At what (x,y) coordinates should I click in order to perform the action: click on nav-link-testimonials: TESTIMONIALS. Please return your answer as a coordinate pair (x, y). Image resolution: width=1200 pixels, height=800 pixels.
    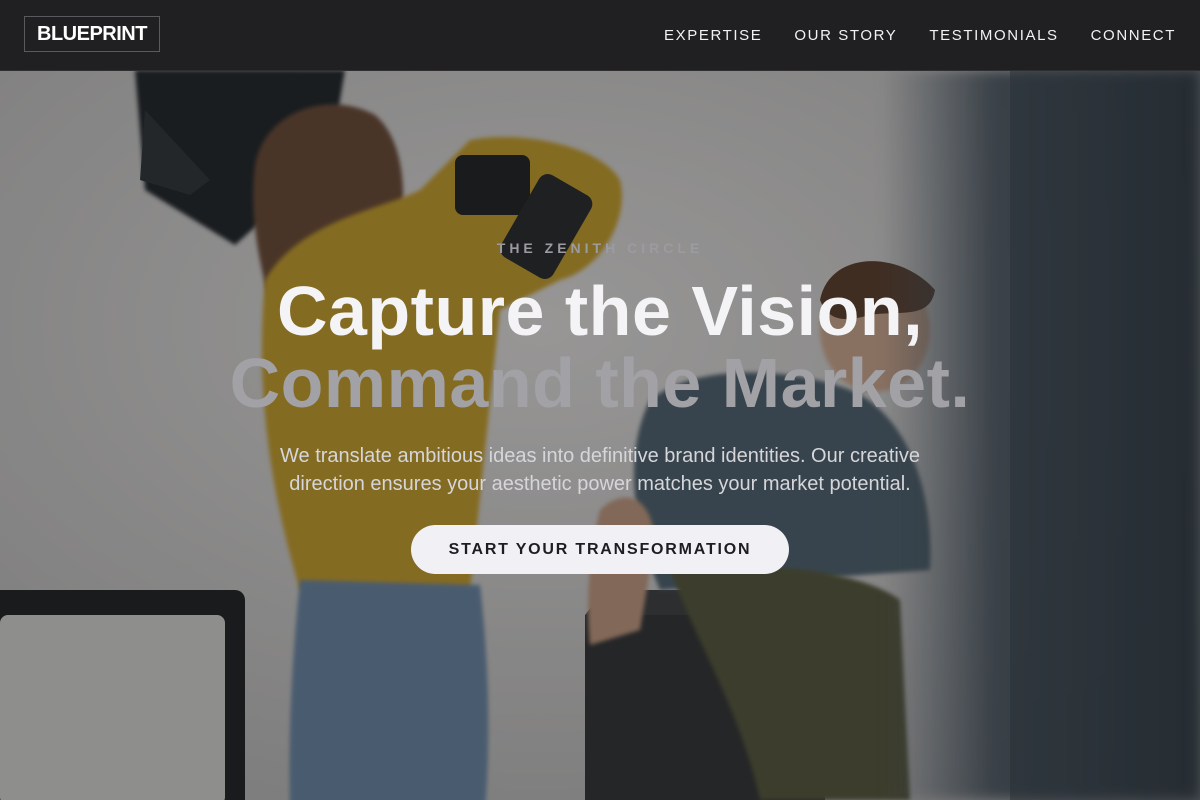
    Looking at the image, I should click on (993, 35).